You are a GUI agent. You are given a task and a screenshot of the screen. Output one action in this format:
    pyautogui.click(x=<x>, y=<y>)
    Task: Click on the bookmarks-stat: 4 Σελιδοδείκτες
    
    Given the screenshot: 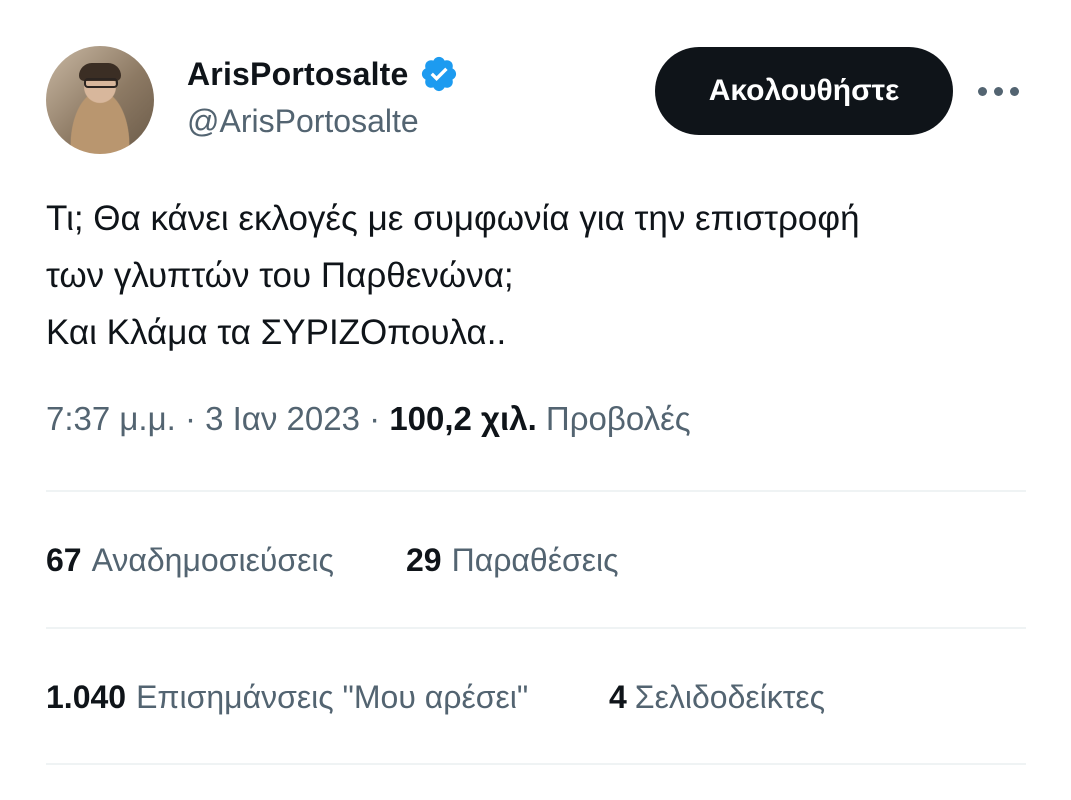 What is the action you would take?
    pyautogui.click(x=717, y=697)
    